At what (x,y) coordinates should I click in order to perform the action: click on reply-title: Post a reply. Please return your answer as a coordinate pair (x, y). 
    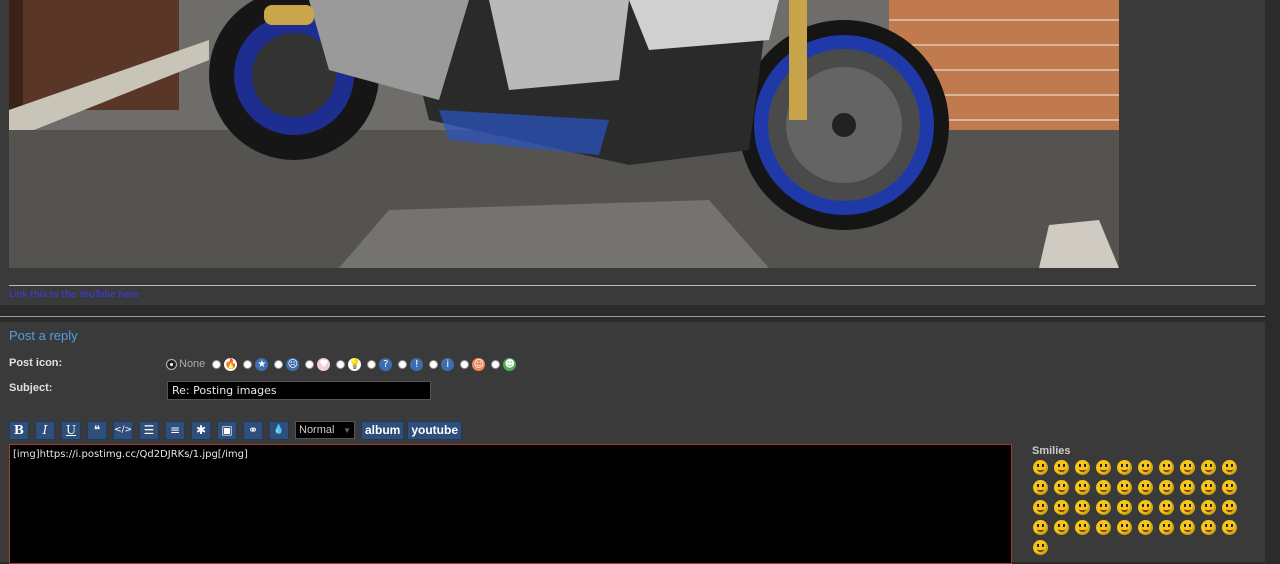
    Looking at the image, I should click on (43, 335).